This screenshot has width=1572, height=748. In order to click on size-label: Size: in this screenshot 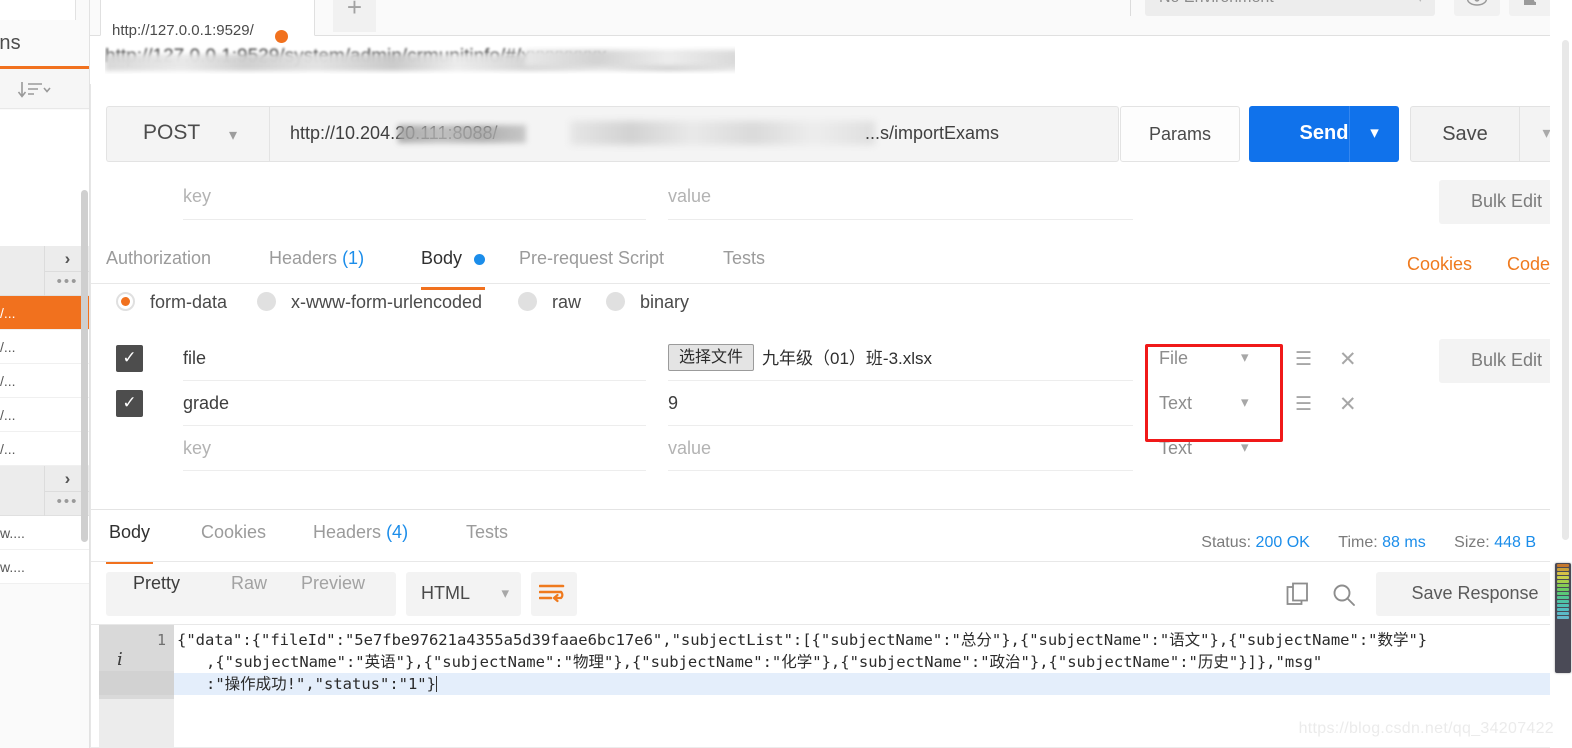, I will do `click(1472, 542)`.